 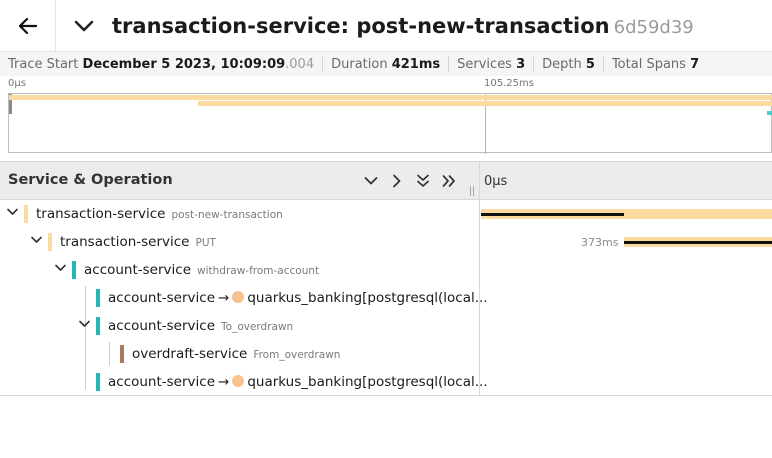 I want to click on span-row: overdraft-service From_overdrawn, so click(x=240, y=354).